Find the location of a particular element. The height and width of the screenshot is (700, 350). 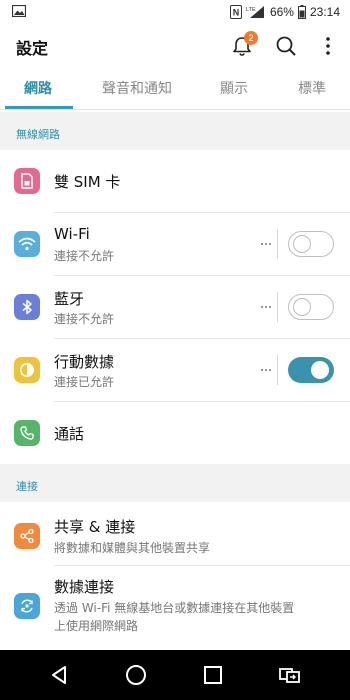

section-header-wireless: 無線網路 is located at coordinates (175, 131).